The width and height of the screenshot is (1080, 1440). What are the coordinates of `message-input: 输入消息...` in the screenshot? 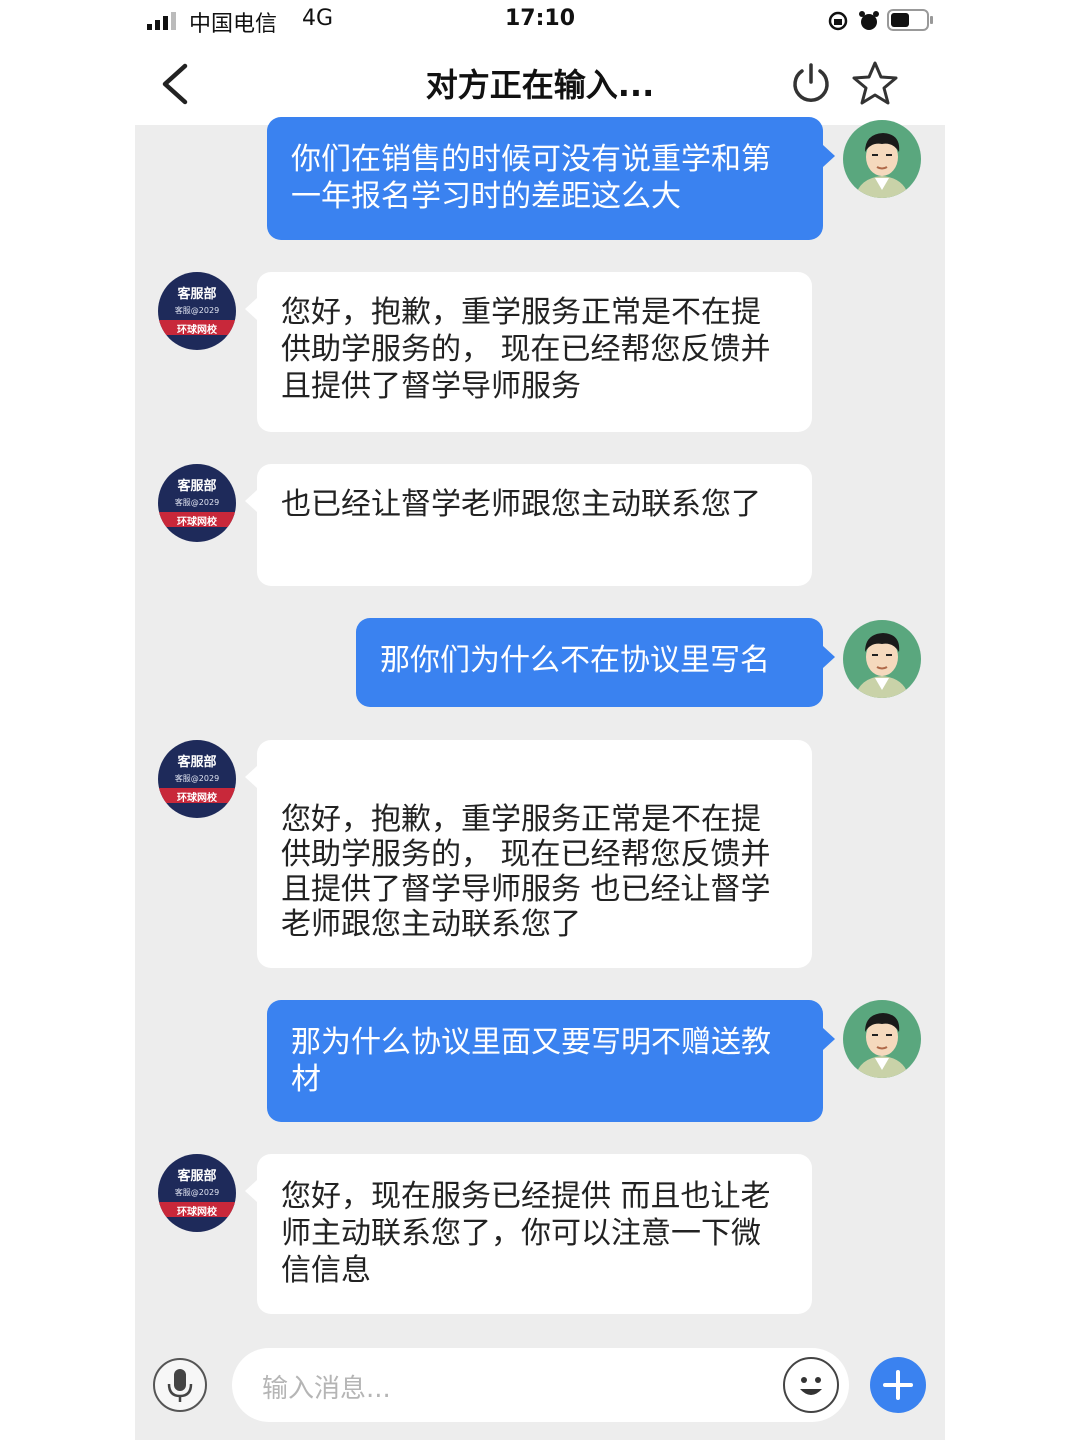 It's located at (540, 1385).